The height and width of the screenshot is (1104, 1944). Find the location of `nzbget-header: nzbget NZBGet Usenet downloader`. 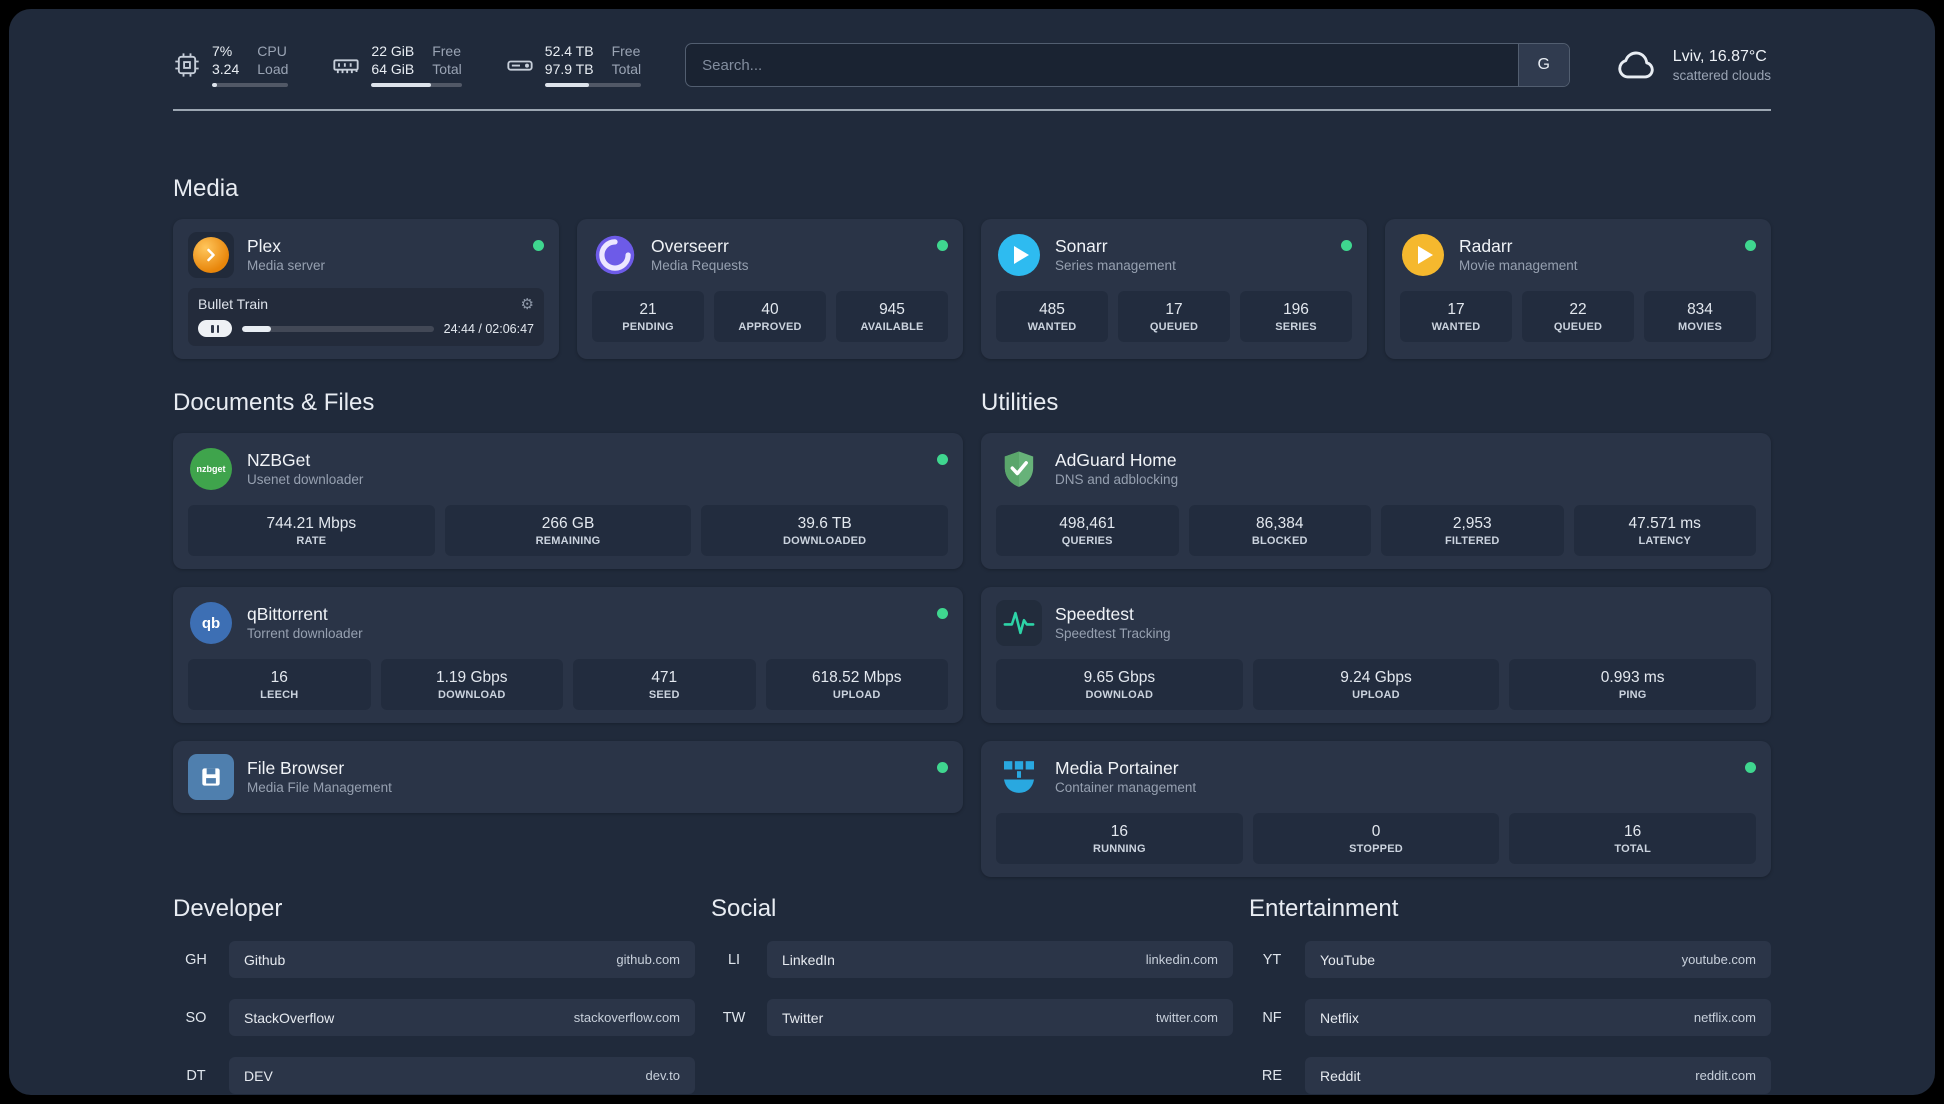

nzbget-header: nzbget NZBGet Usenet downloader is located at coordinates (568, 469).